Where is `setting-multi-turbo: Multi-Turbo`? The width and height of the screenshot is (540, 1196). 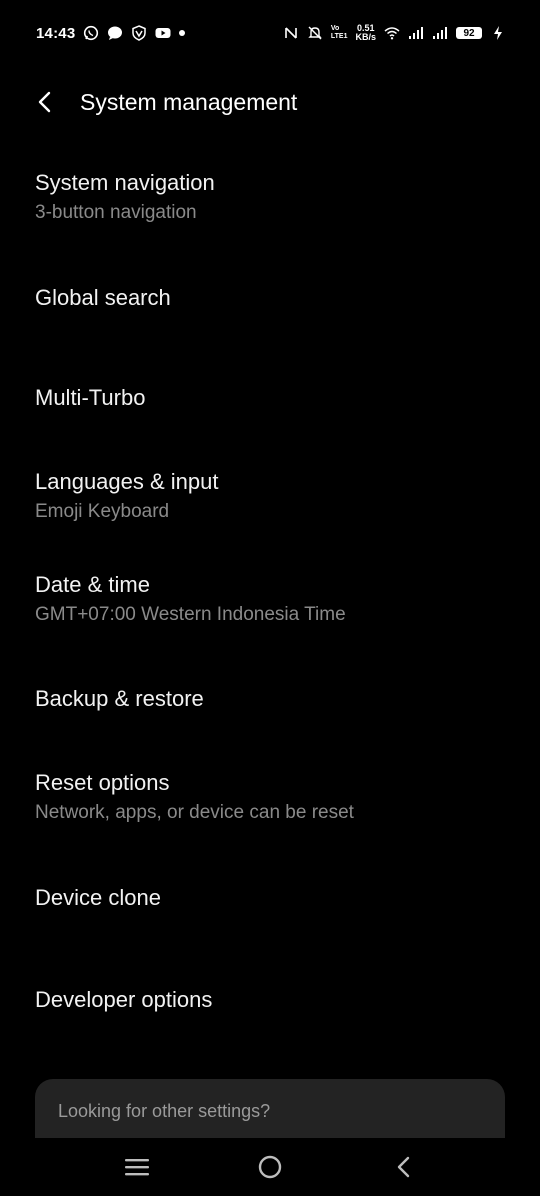 setting-multi-turbo: Multi-Turbo is located at coordinates (270, 398).